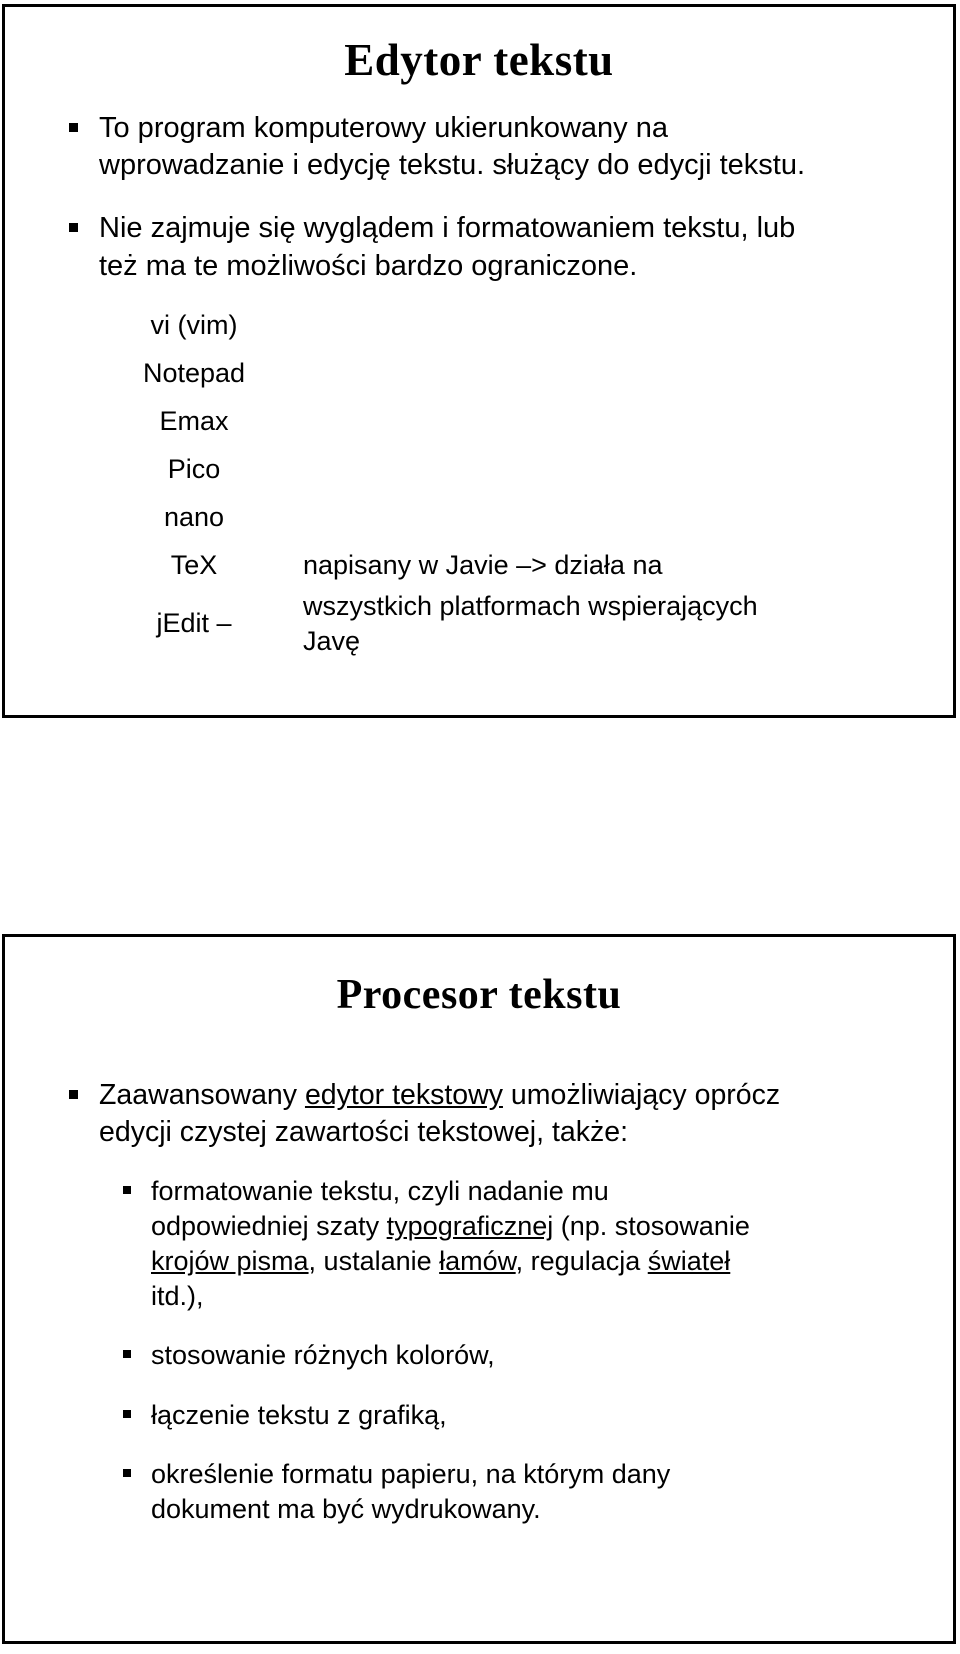 The image size is (960, 1654). What do you see at coordinates (194, 468) in the screenshot?
I see `editor-name: Pico` at bounding box center [194, 468].